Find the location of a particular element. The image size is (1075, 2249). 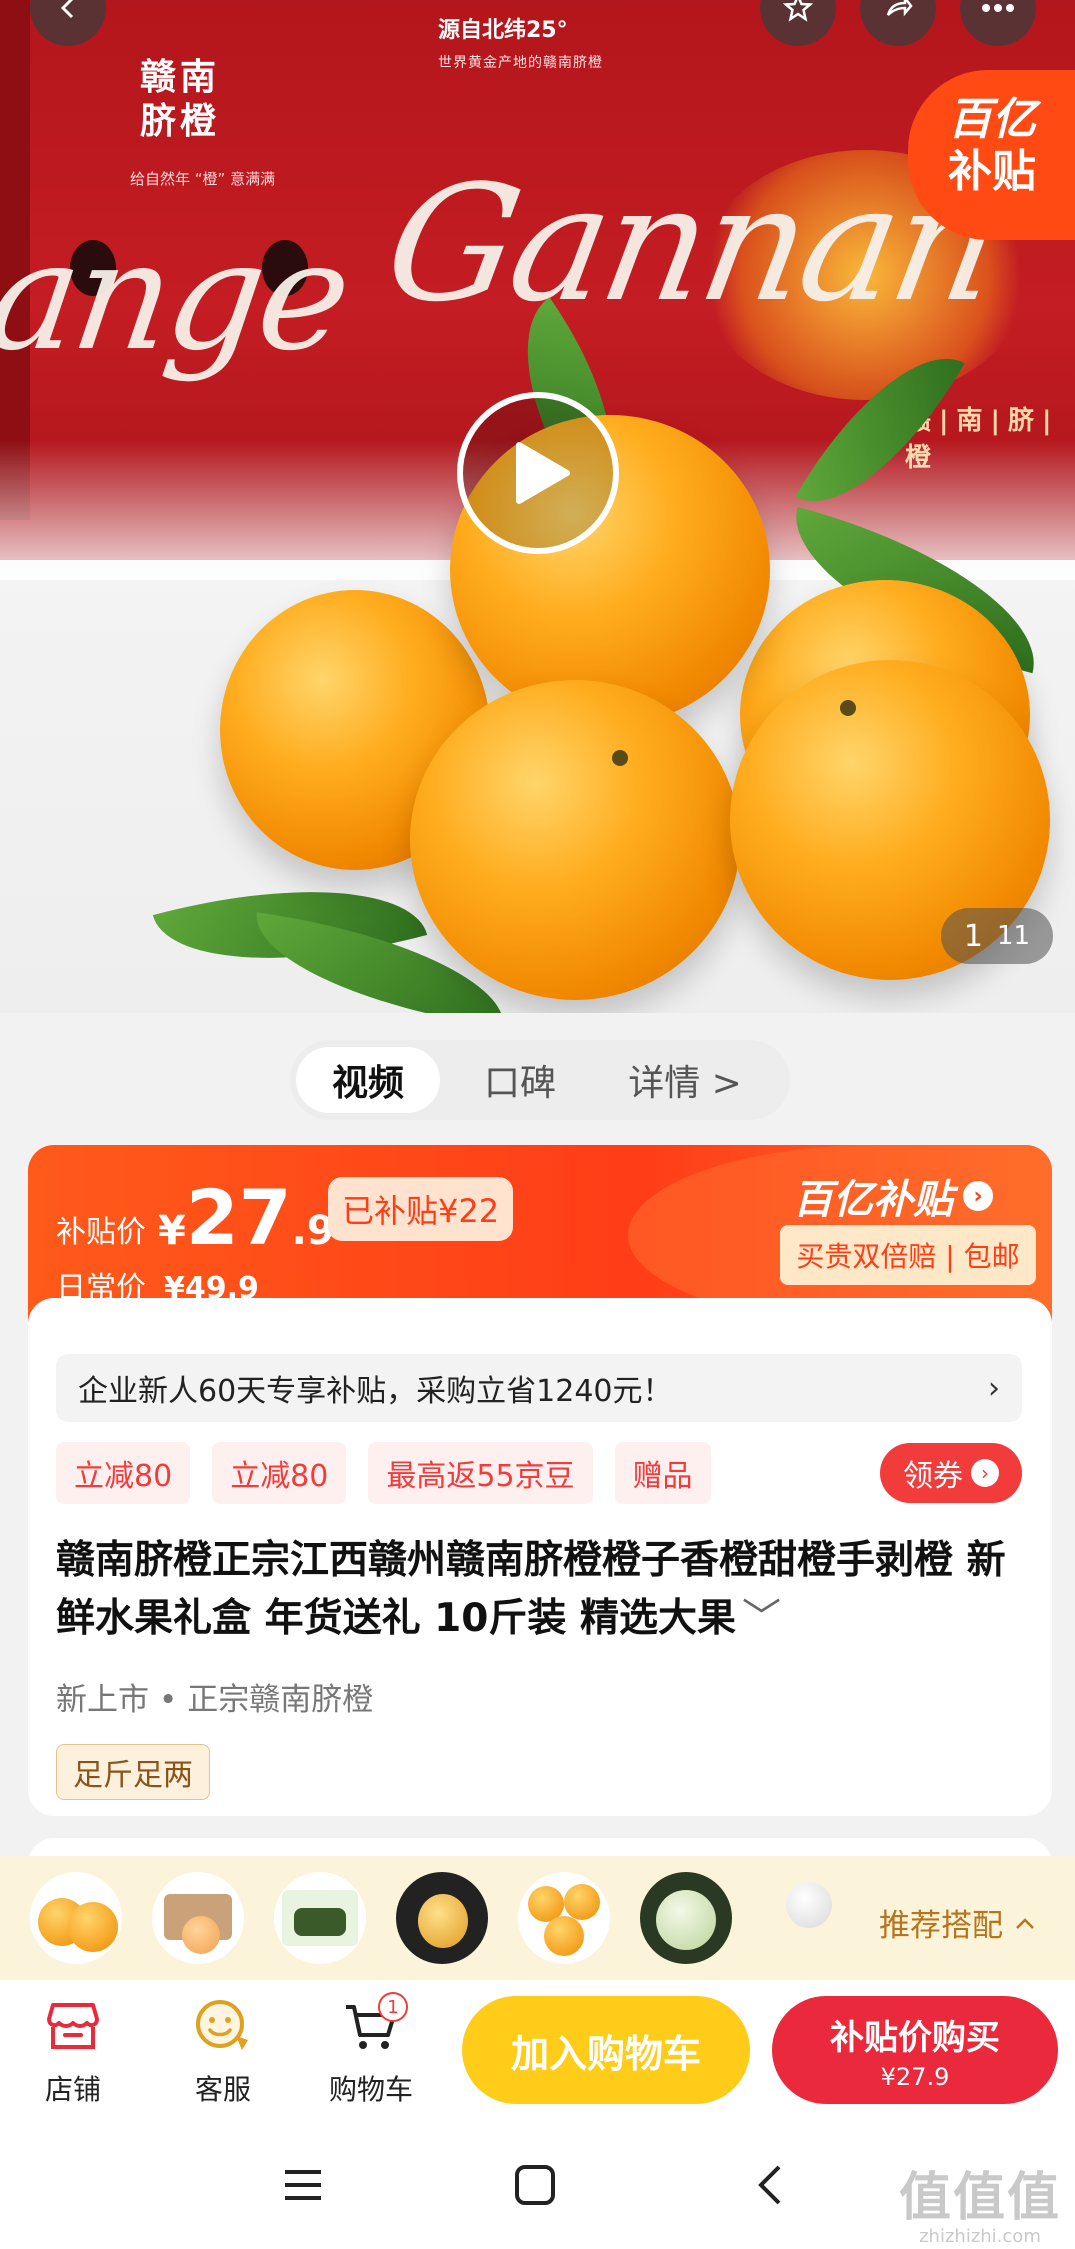

tab-details: 详情 > is located at coordinates (685, 1080).